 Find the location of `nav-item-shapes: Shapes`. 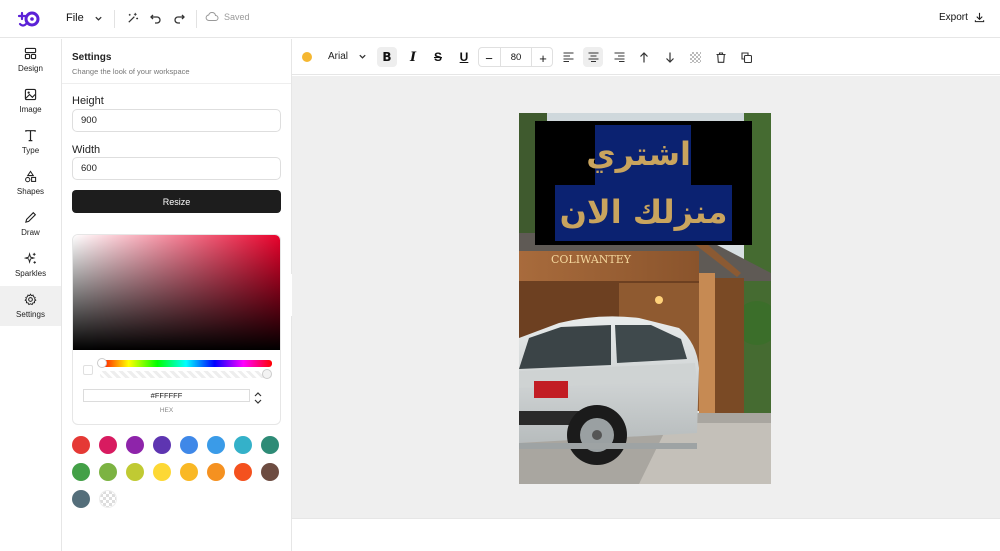

nav-item-shapes: Shapes is located at coordinates (30, 183).